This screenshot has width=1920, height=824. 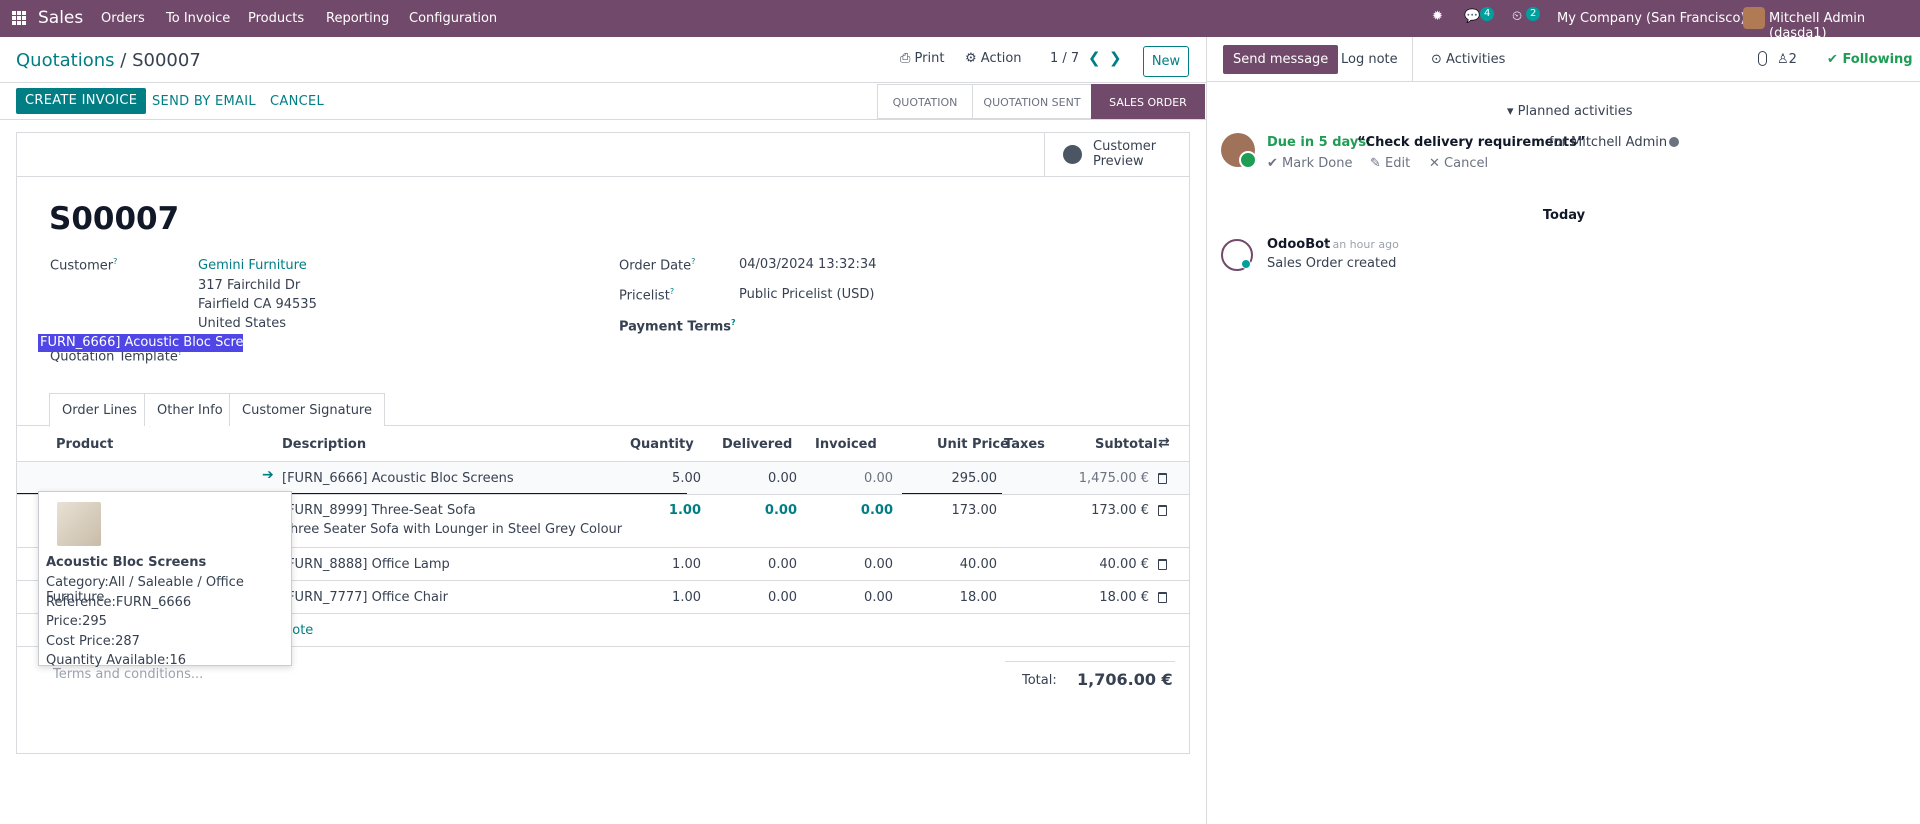 What do you see at coordinates (268, 475) in the screenshot?
I see `arrow-right-icon: ➔` at bounding box center [268, 475].